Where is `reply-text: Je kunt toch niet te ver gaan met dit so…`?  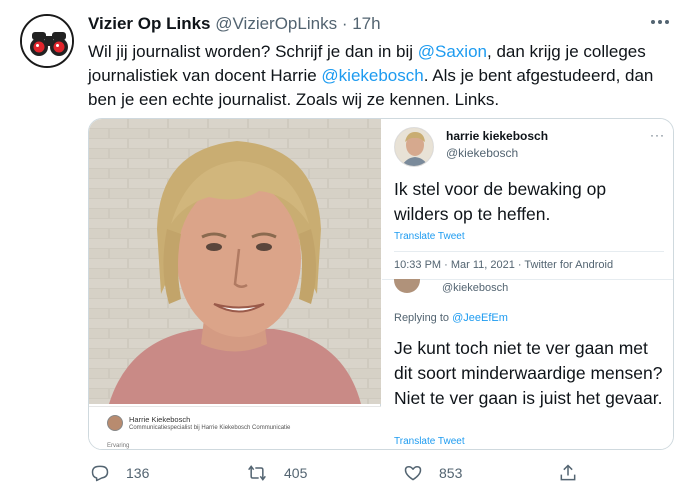
reply-text: Je kunt toch niet te ver gaan met dit so… is located at coordinates (528, 373).